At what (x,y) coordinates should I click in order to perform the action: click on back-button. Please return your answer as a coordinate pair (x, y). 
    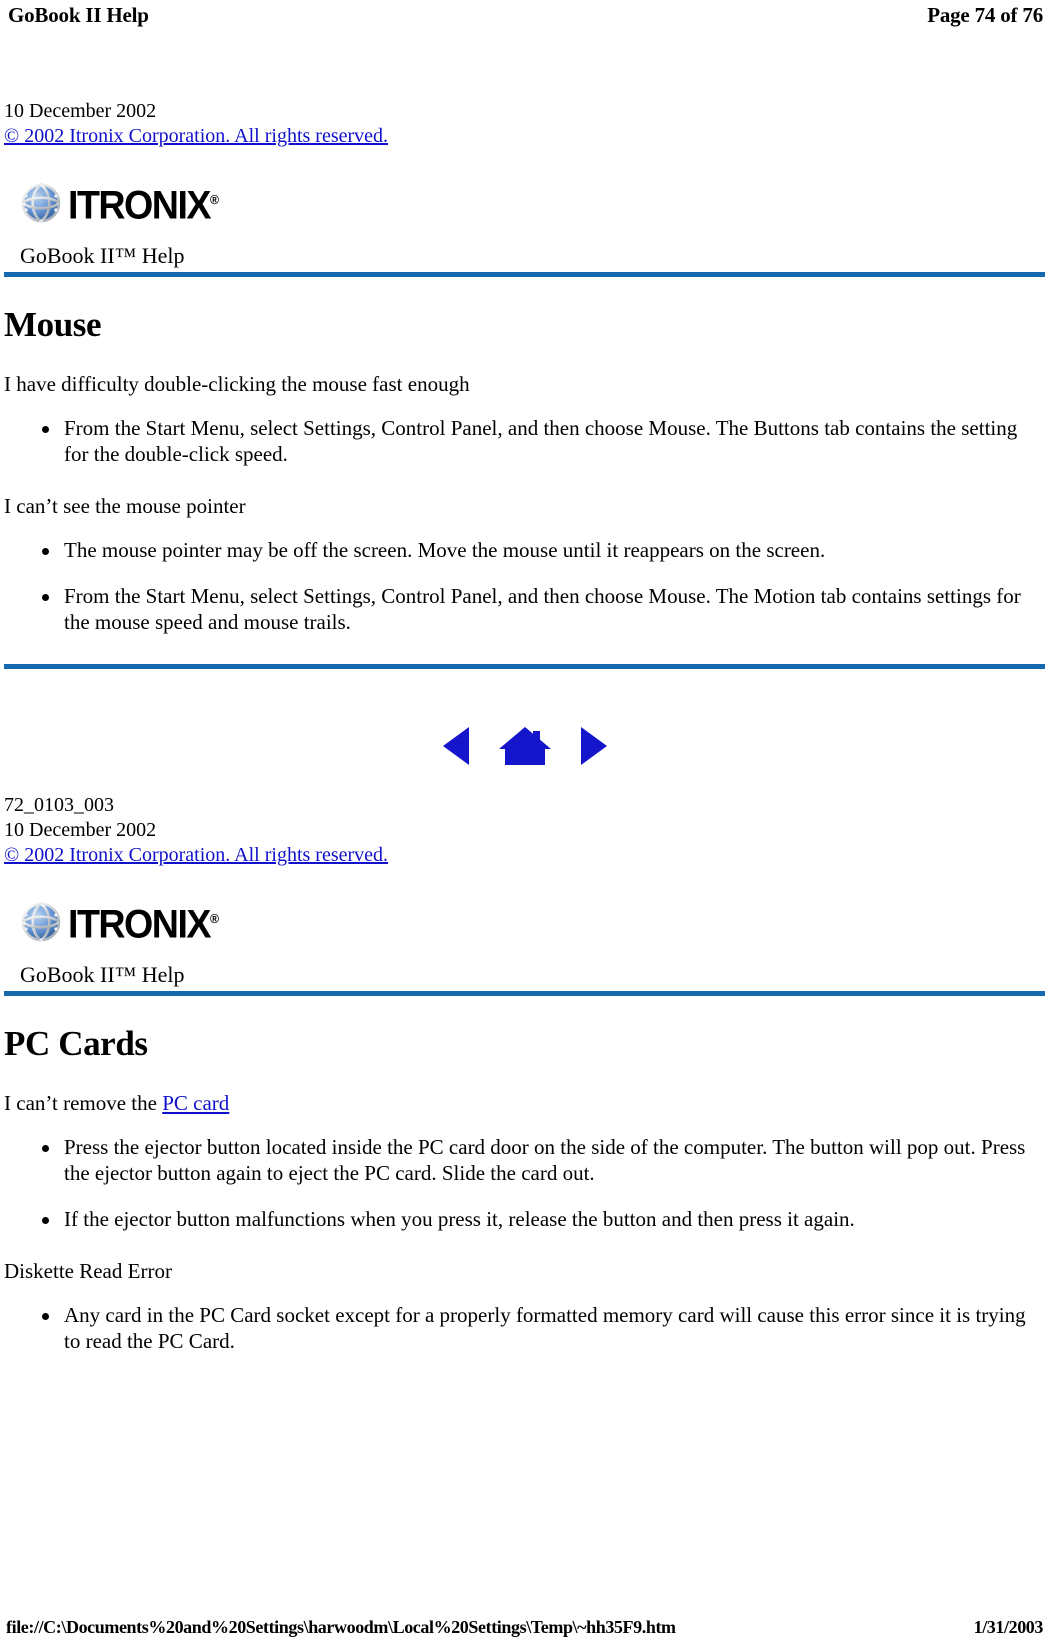
    Looking at the image, I should click on (457, 746).